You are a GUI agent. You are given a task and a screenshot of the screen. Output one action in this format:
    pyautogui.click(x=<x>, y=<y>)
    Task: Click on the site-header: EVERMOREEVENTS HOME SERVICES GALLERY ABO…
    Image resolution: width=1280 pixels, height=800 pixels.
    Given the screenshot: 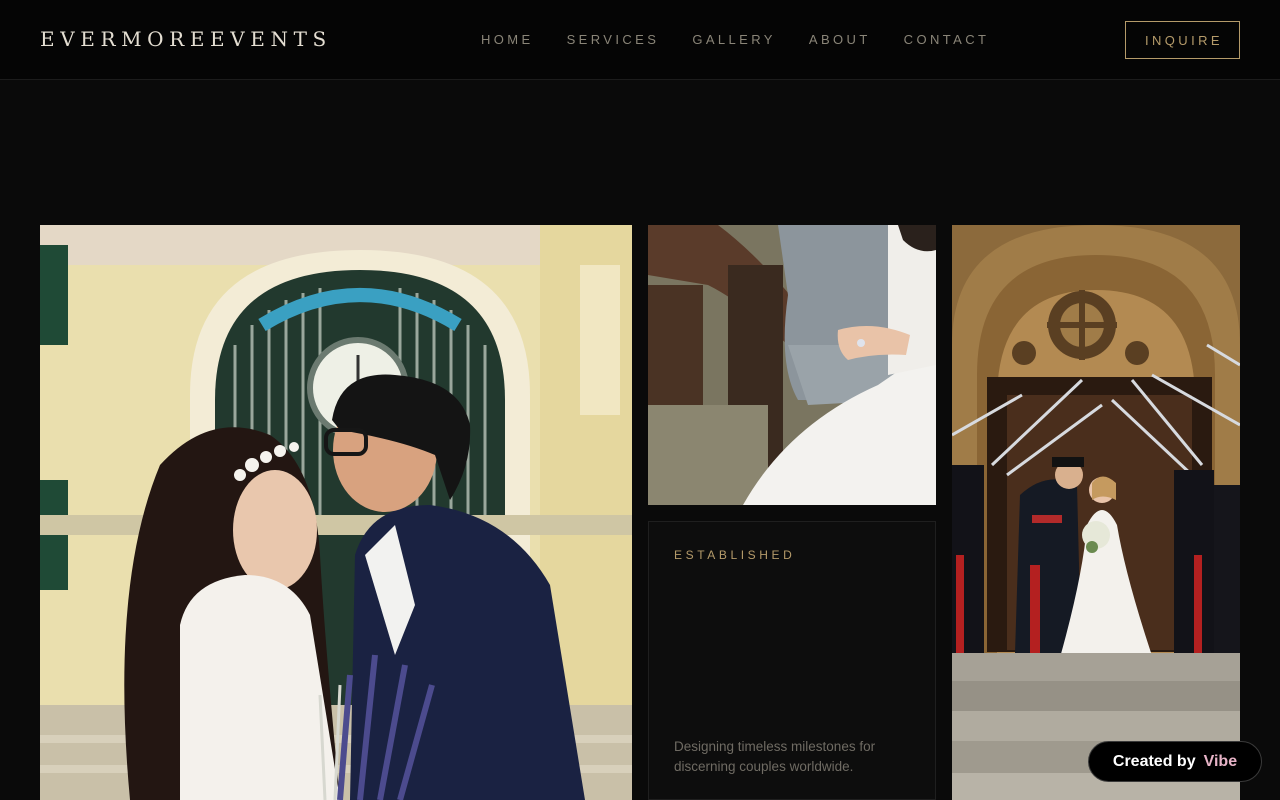 What is the action you would take?
    pyautogui.click(x=640, y=40)
    